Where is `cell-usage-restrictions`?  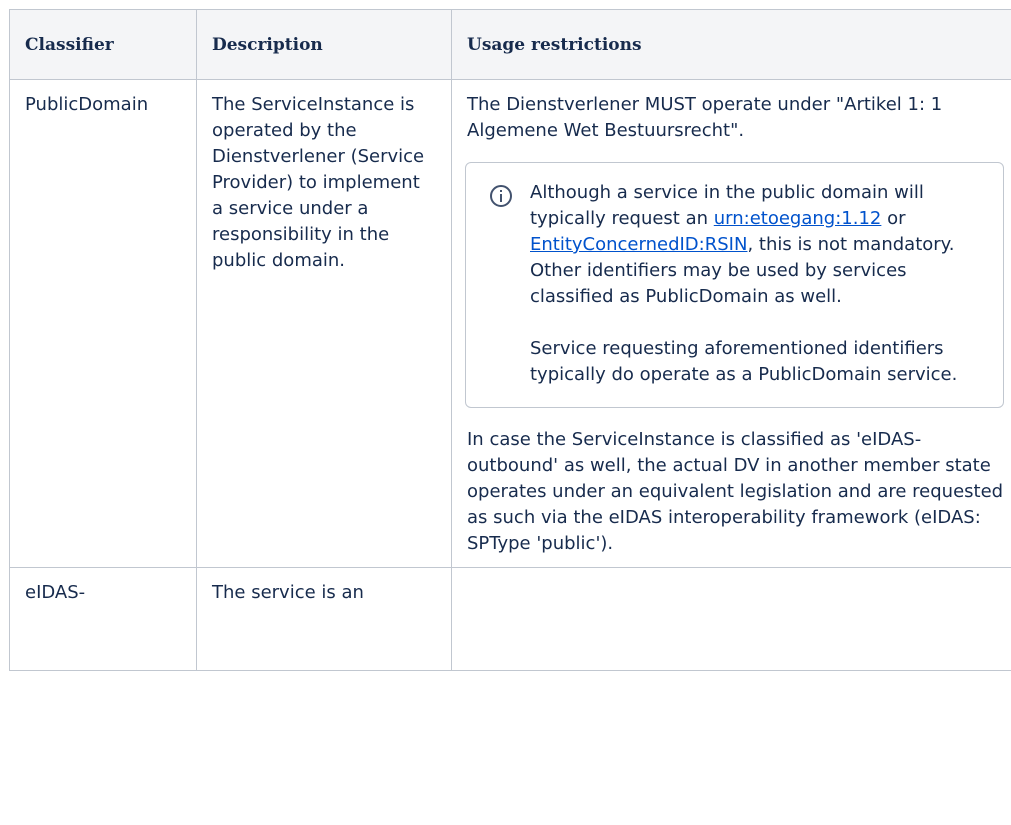 cell-usage-restrictions is located at coordinates (731, 619).